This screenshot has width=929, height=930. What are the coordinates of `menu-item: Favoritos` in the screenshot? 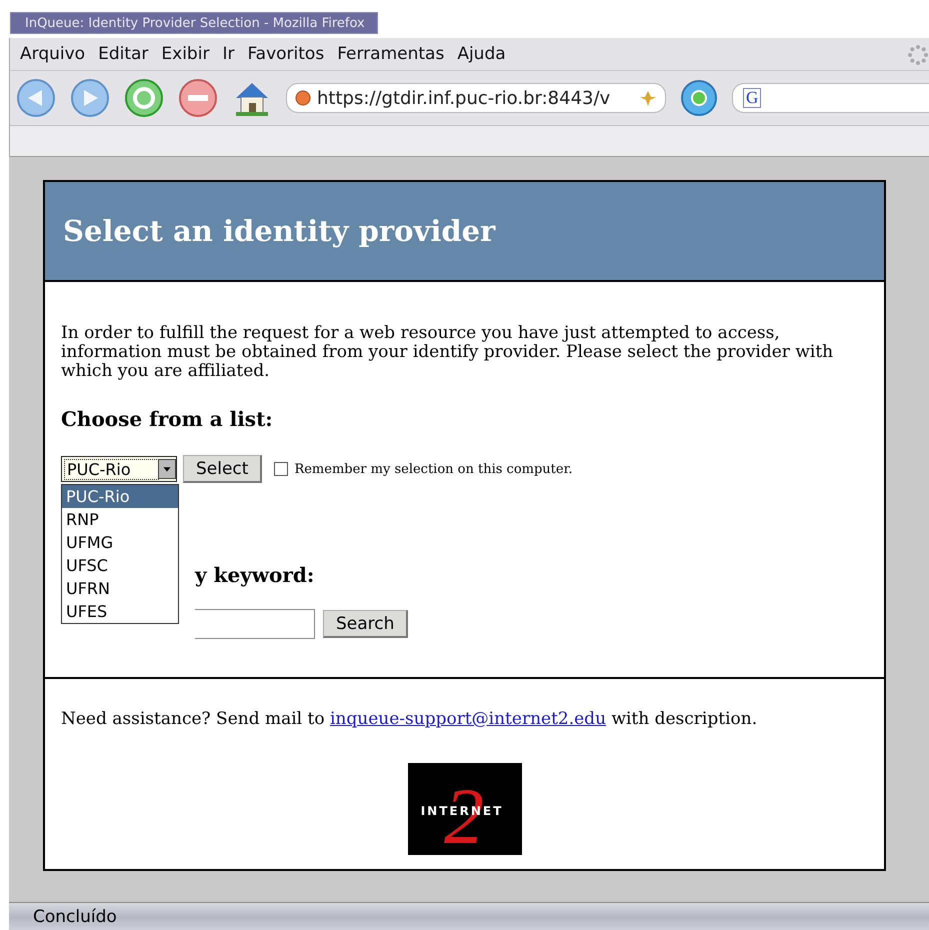 It's located at (288, 54).